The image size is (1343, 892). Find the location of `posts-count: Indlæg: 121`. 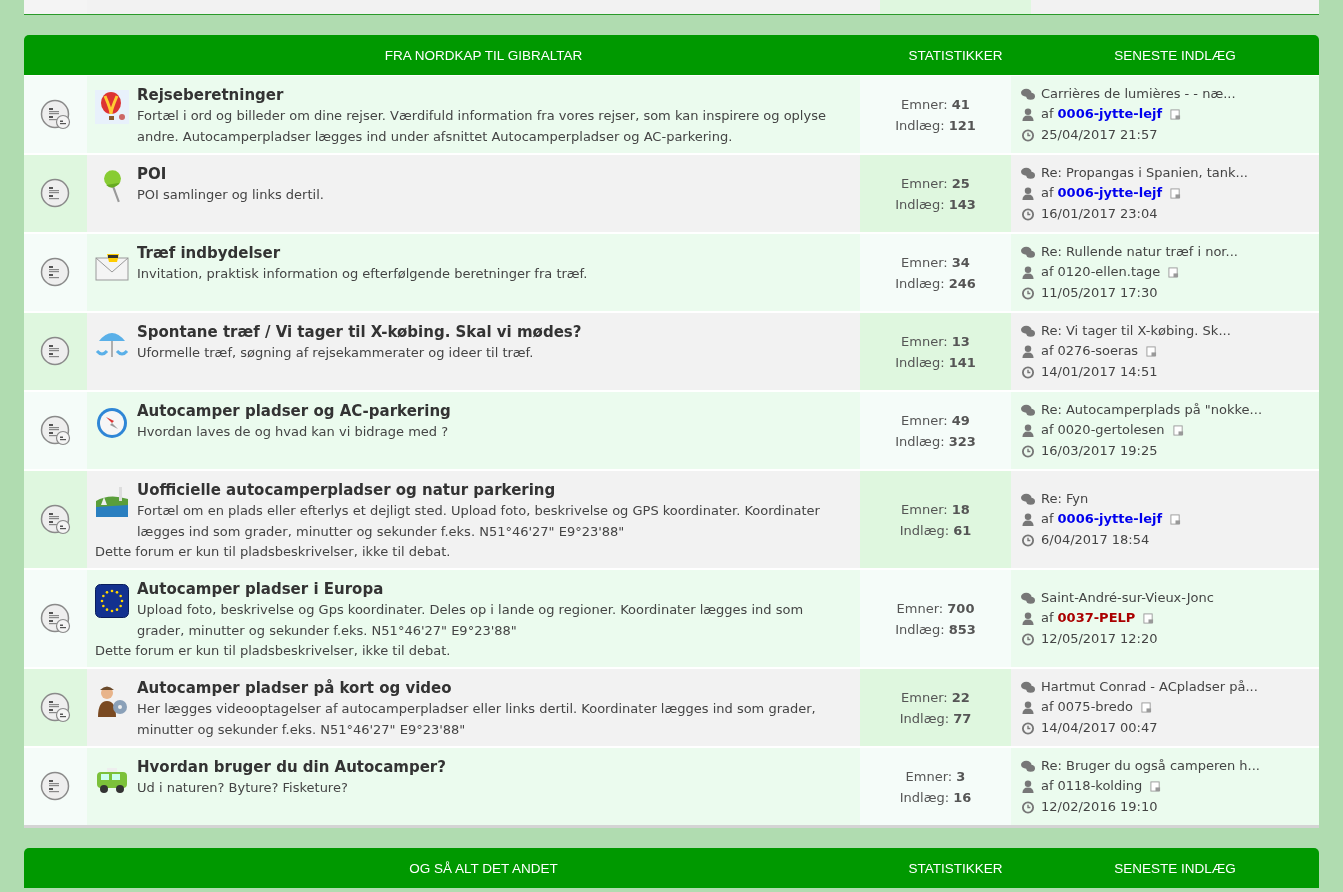

posts-count: Indlæg: 121 is located at coordinates (935, 125).